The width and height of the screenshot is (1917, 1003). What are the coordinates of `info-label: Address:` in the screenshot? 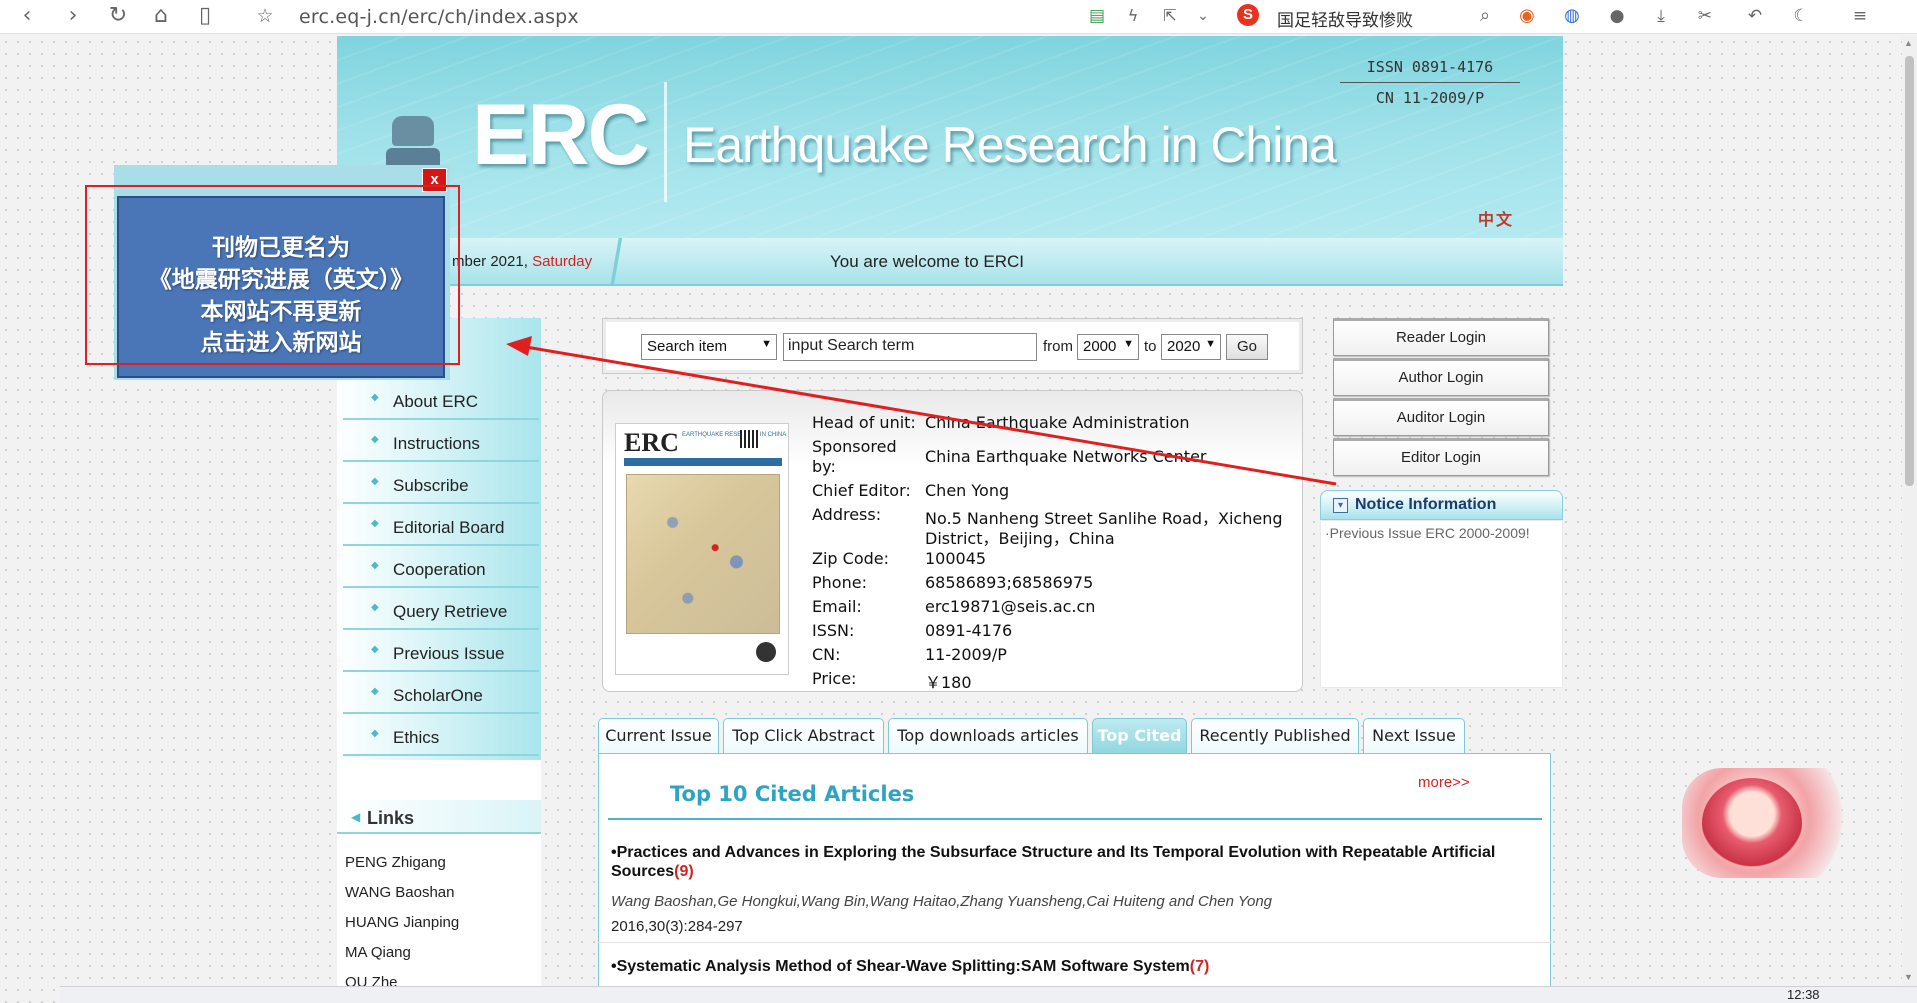 It's located at (847, 514).